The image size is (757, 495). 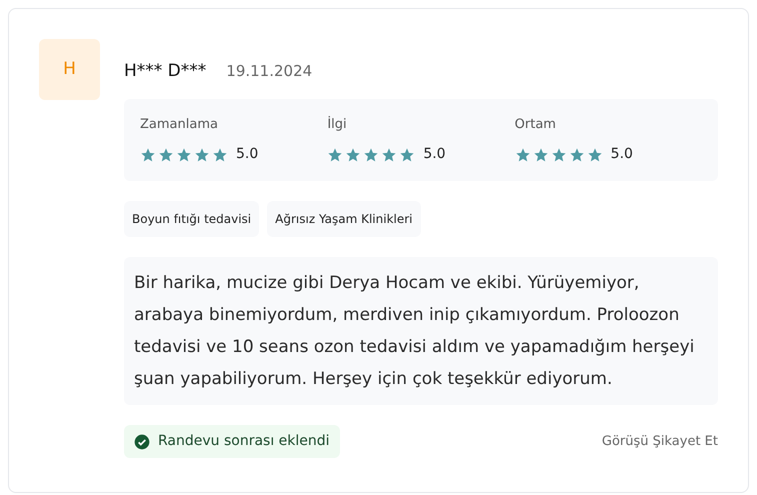 What do you see at coordinates (244, 441) in the screenshot?
I see `verified-text: Randevu sonrası eklendi` at bounding box center [244, 441].